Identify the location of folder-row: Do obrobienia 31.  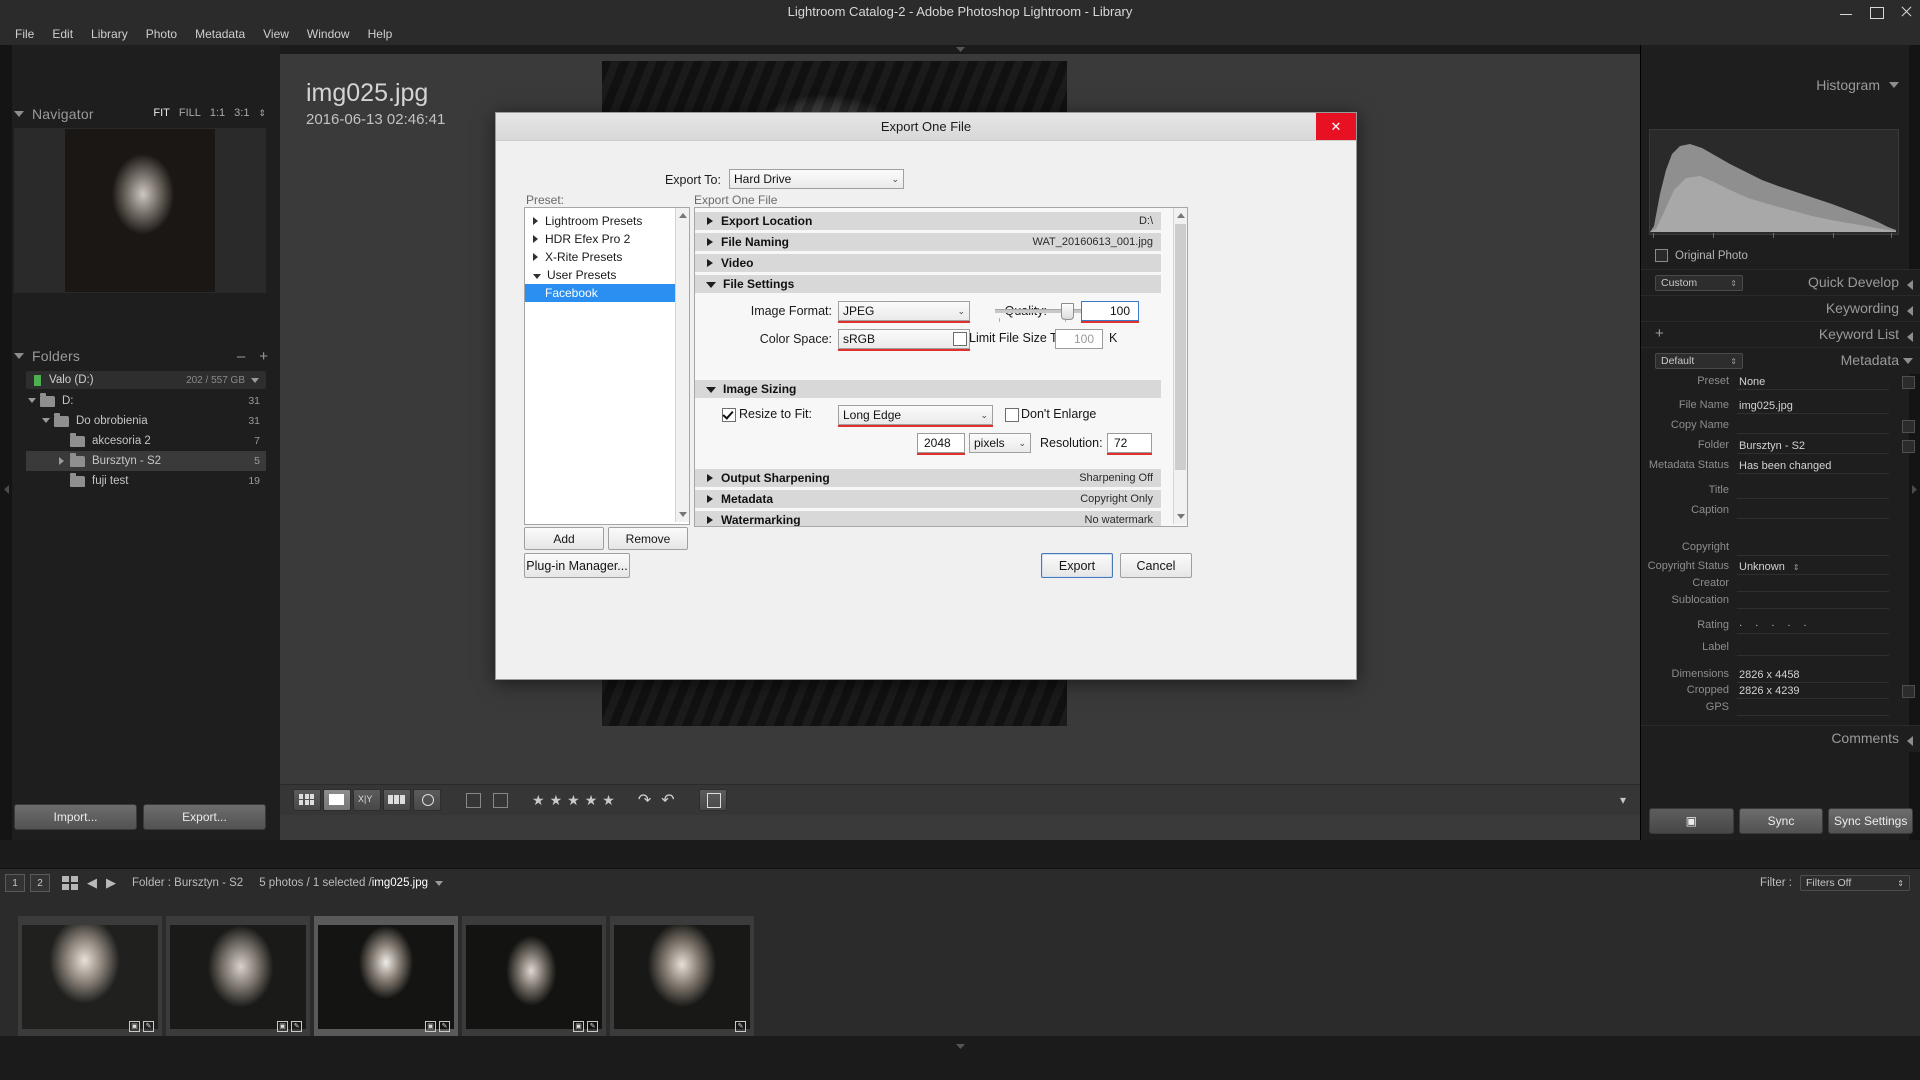
(146, 421).